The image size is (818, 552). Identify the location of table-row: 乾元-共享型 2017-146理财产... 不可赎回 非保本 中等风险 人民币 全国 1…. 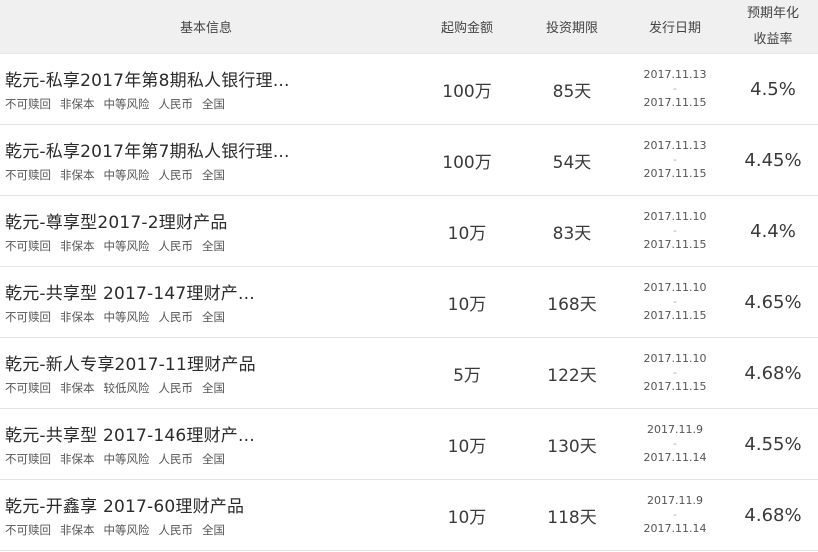
(409, 444).